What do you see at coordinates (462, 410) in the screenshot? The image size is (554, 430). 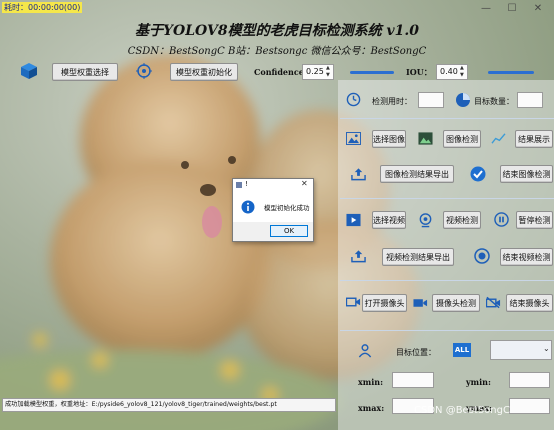 I see `watermark: CSDN @BestSongC` at bounding box center [462, 410].